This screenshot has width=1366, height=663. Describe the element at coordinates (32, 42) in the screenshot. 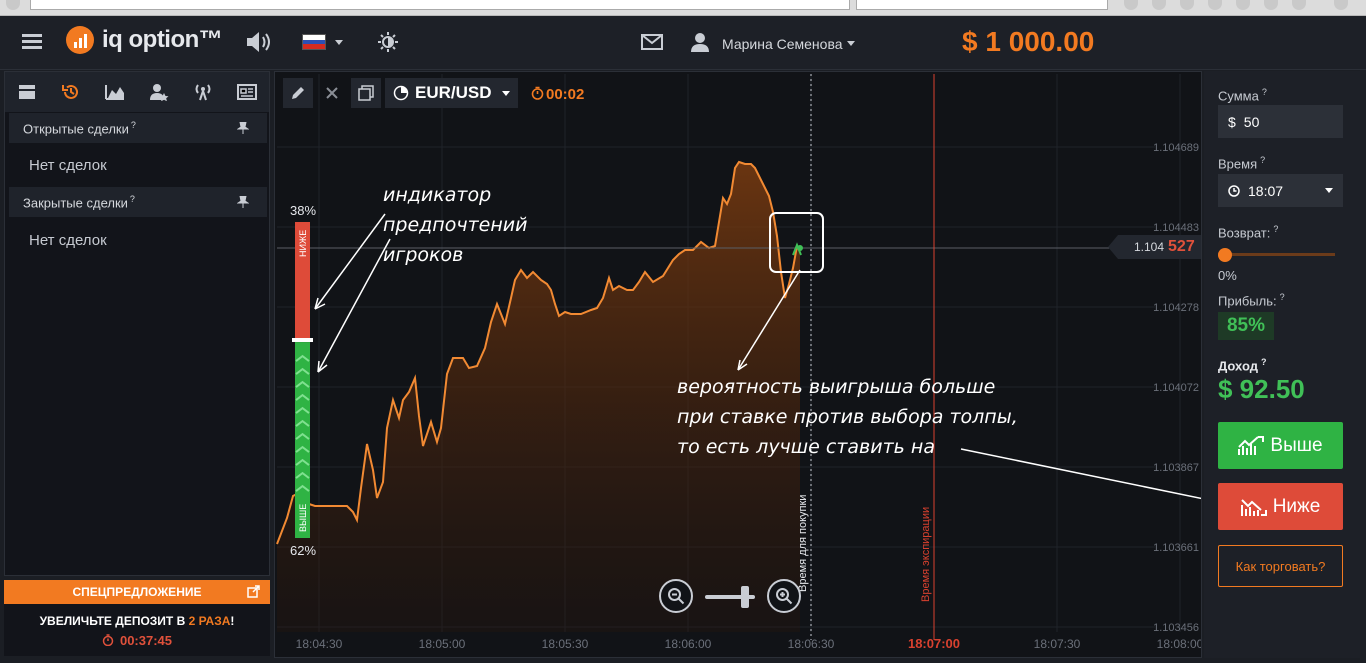

I see `menu-icon` at that location.